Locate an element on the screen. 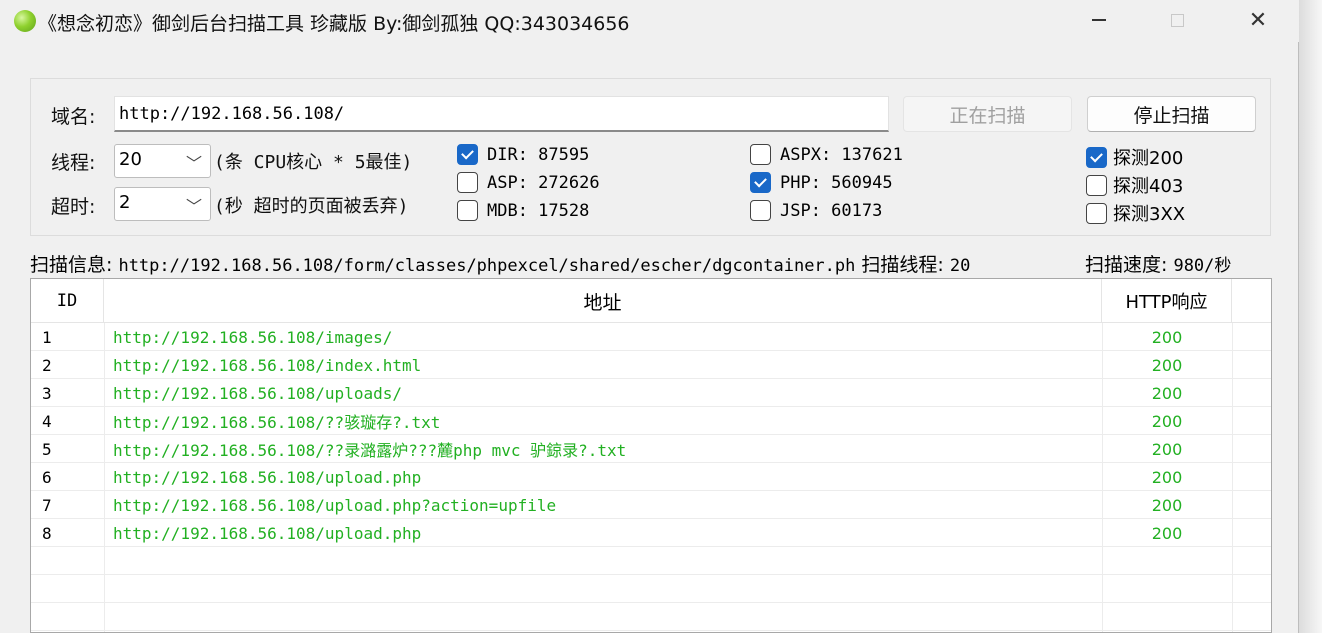  domain-label: 域名: is located at coordinates (73, 117).